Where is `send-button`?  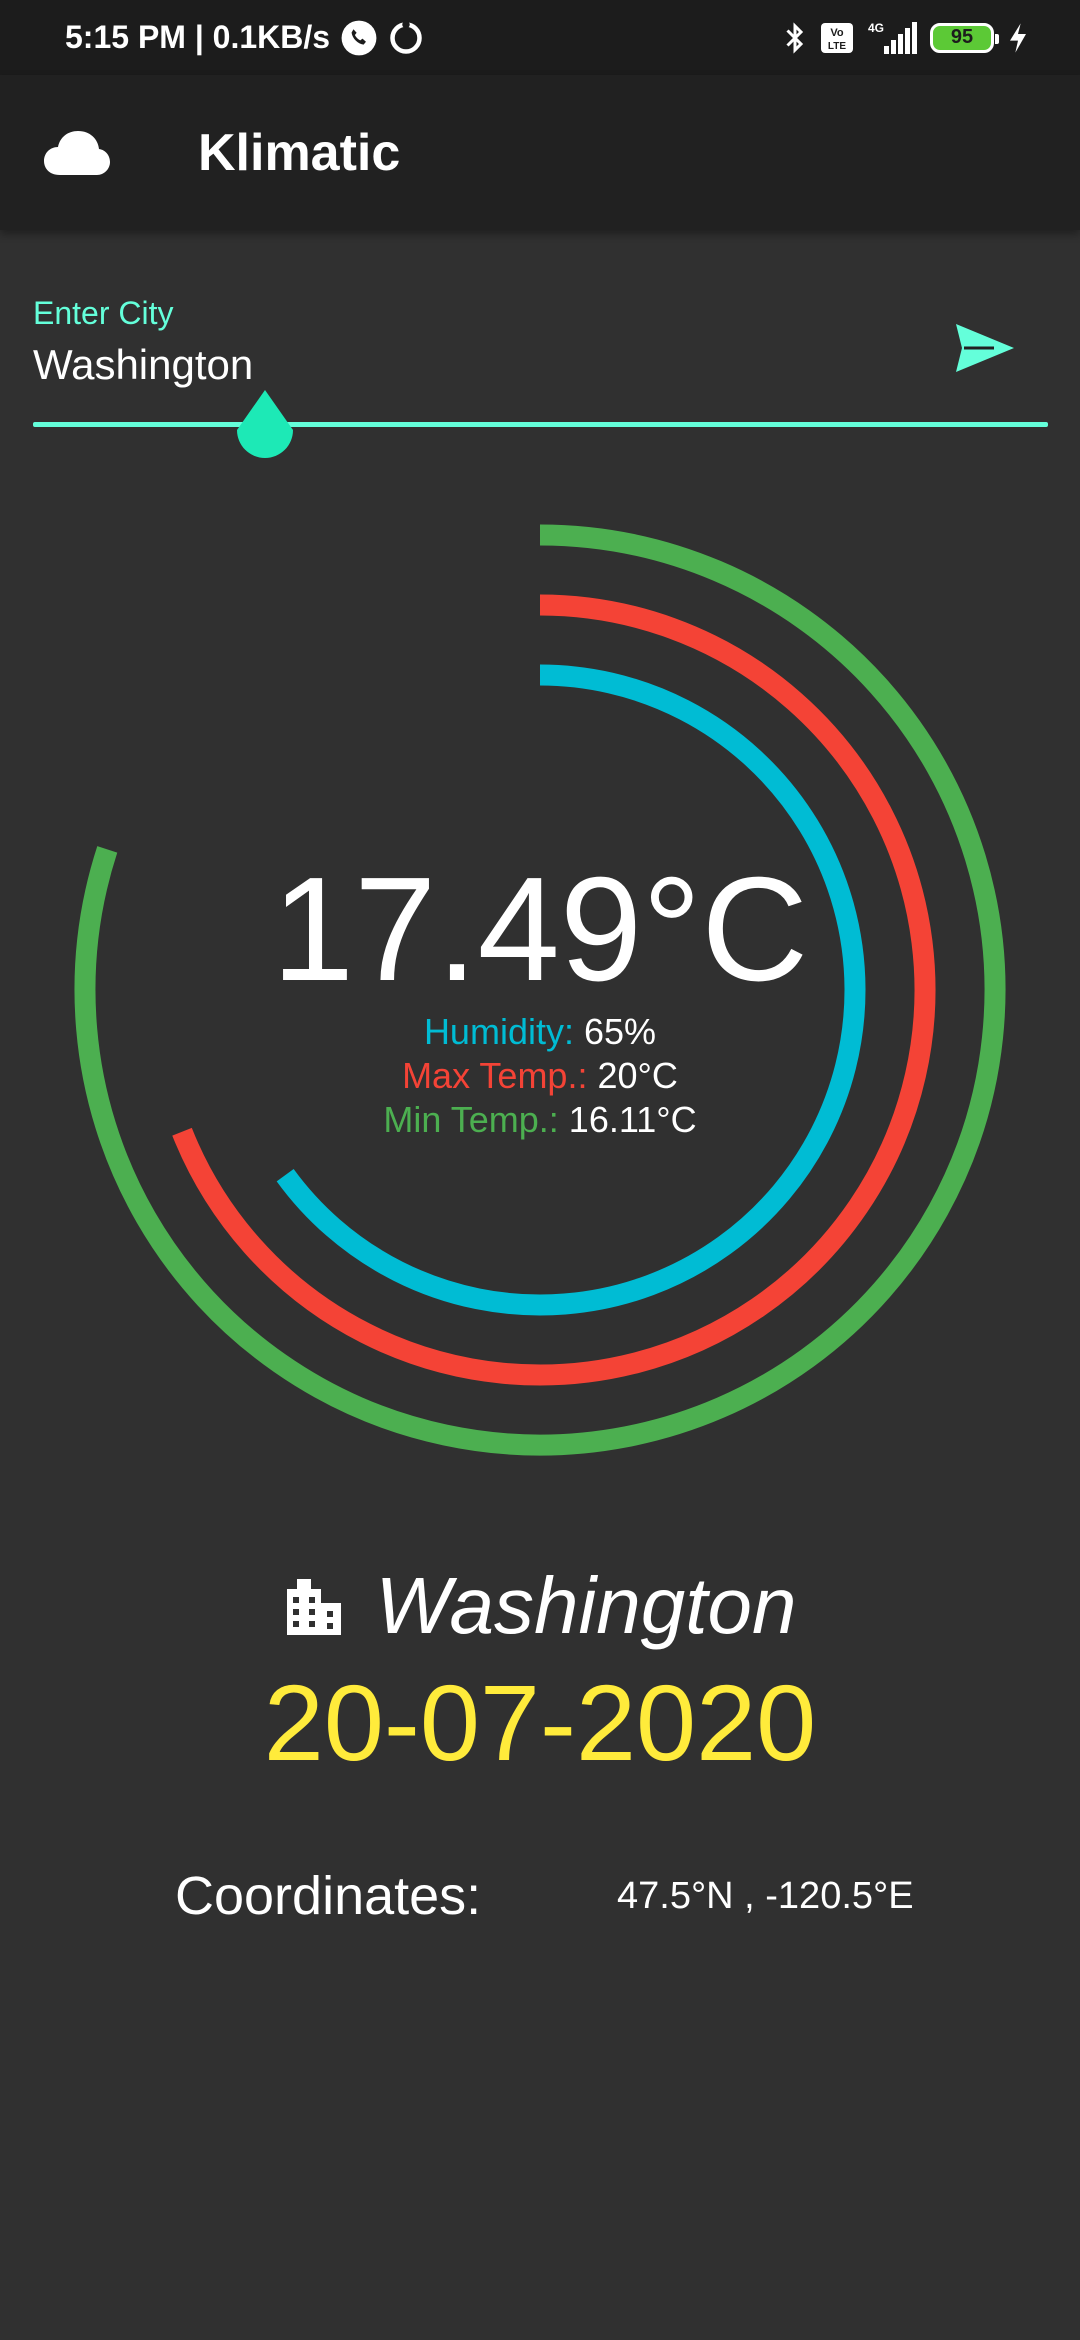 send-button is located at coordinates (985, 347).